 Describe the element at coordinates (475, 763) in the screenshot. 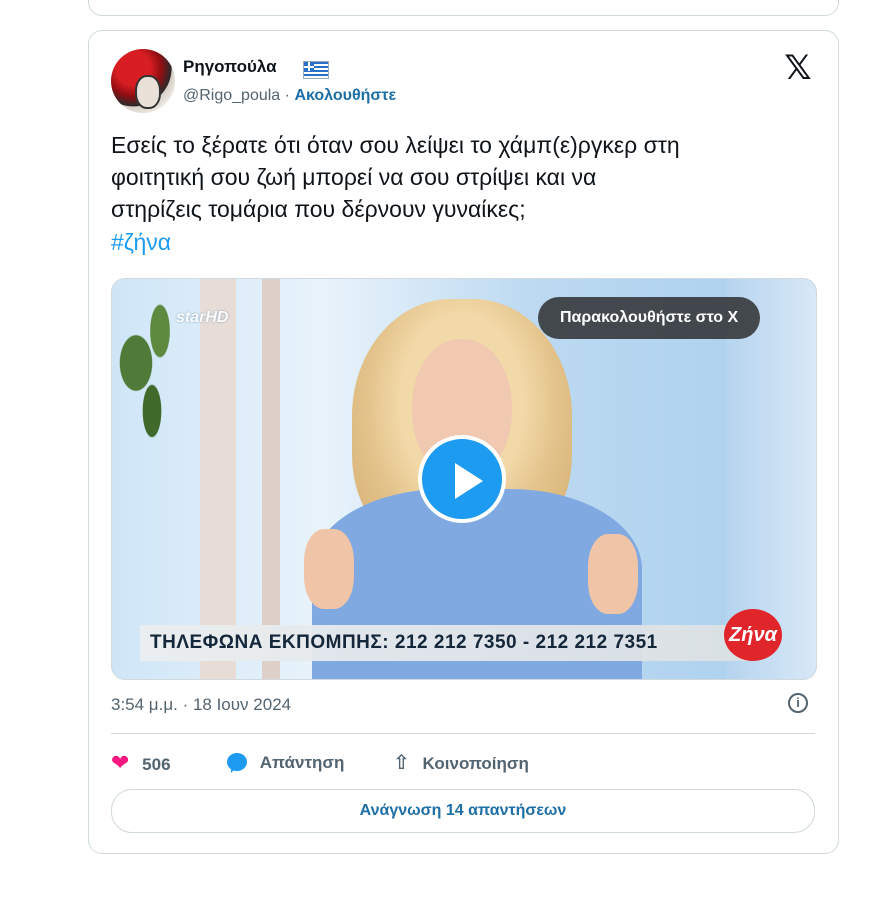

I see `share-label: Κοινοποίηση` at that location.